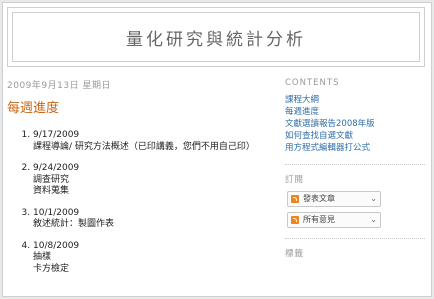  Describe the element at coordinates (56, 135) in the screenshot. I see `week-date: 9/17/2009` at that location.